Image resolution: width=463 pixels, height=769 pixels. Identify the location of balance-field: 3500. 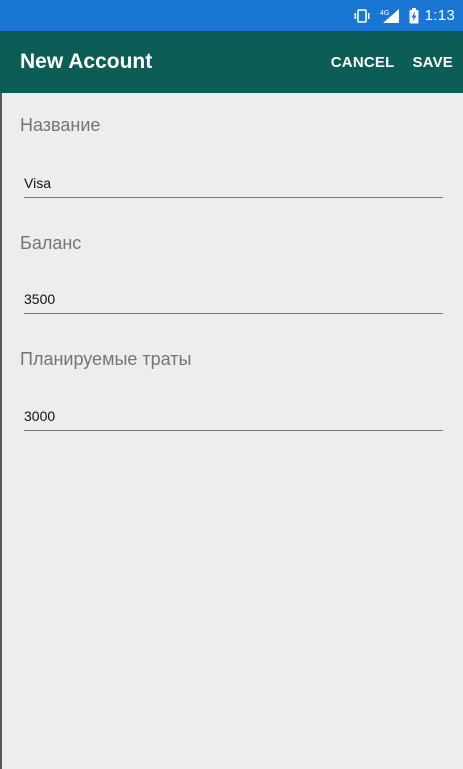
(233, 302).